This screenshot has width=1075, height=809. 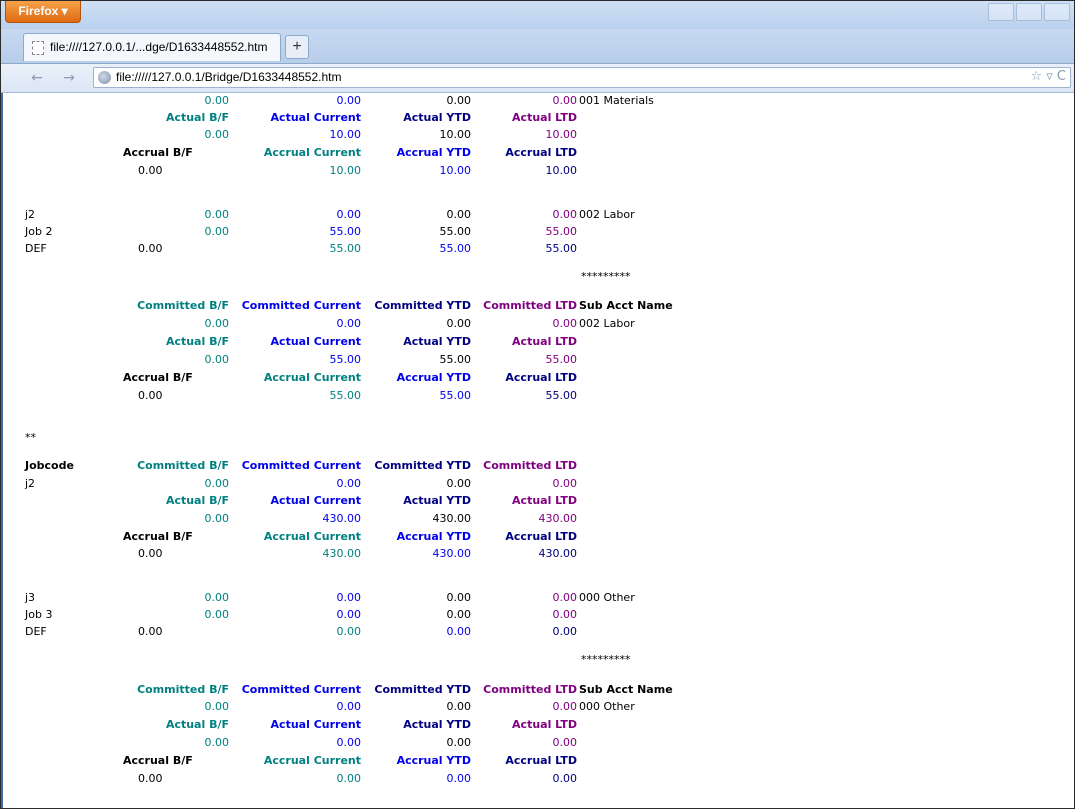 What do you see at coordinates (37, 78) in the screenshot?
I see `back-arrow-icon: ←` at bounding box center [37, 78].